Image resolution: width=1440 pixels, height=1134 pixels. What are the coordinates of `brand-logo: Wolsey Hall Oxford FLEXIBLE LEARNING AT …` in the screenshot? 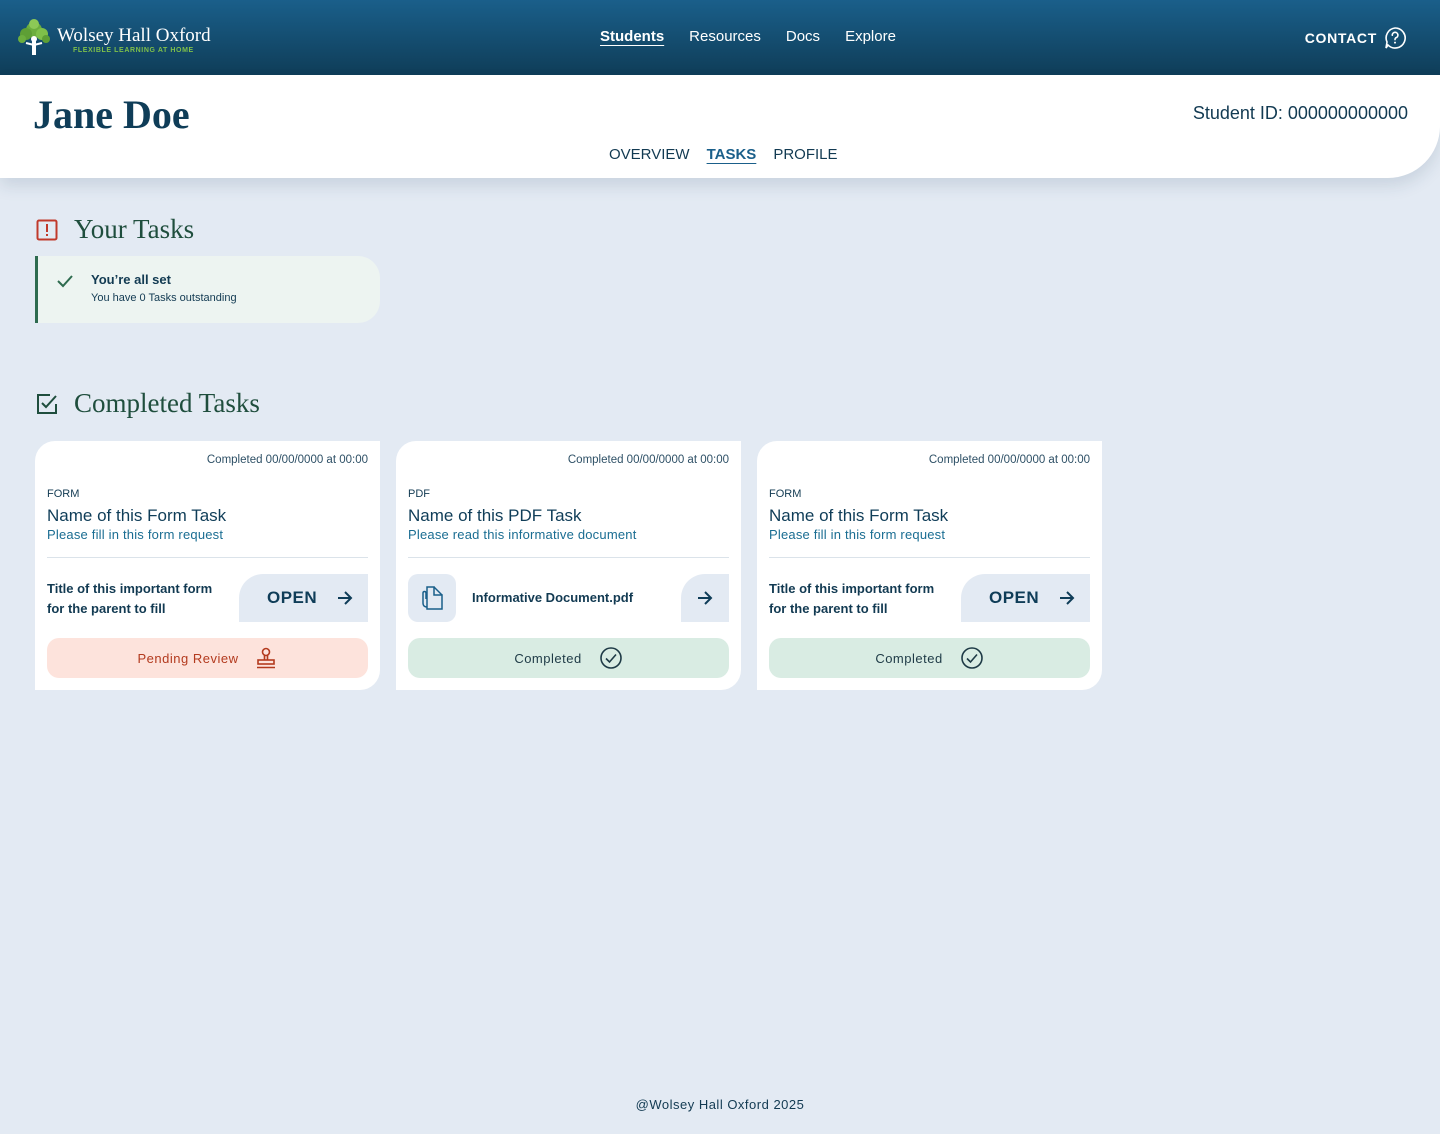 It's located at (116, 39).